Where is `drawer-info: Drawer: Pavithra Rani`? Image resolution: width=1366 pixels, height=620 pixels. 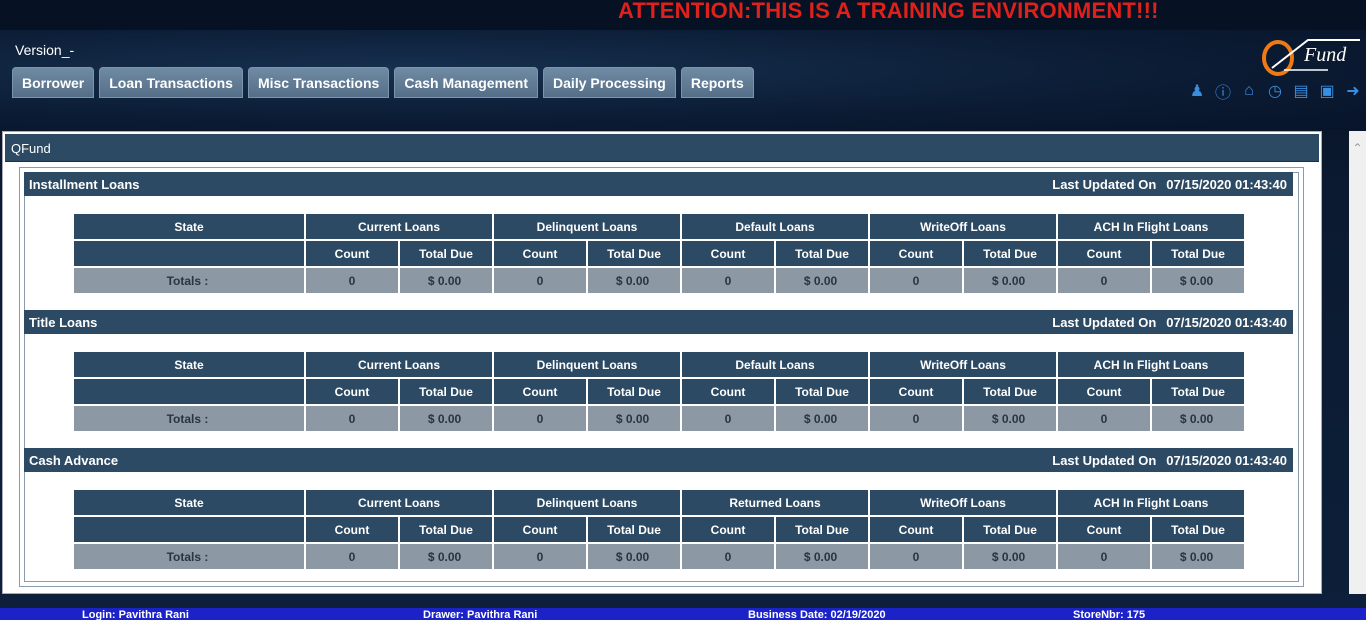
drawer-info: Drawer: Pavithra Rani is located at coordinates (480, 614).